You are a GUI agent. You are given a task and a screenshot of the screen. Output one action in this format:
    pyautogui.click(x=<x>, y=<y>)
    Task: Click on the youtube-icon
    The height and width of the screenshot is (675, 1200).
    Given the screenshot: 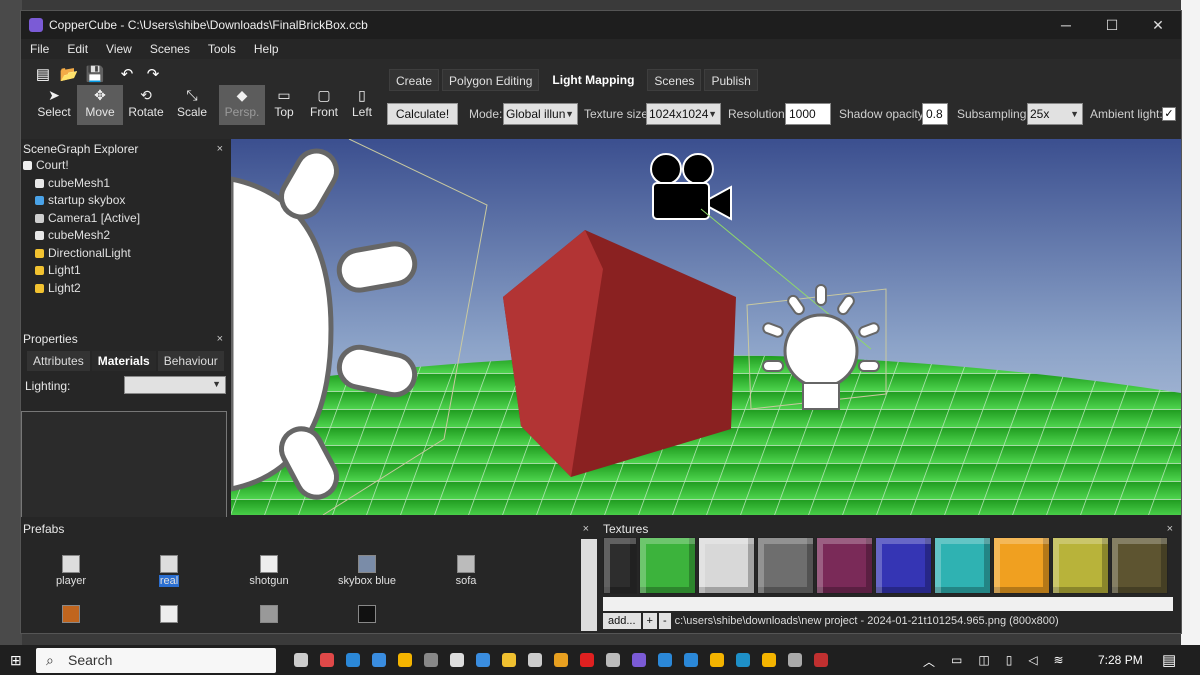 What is the action you would take?
    pyautogui.click(x=587, y=660)
    